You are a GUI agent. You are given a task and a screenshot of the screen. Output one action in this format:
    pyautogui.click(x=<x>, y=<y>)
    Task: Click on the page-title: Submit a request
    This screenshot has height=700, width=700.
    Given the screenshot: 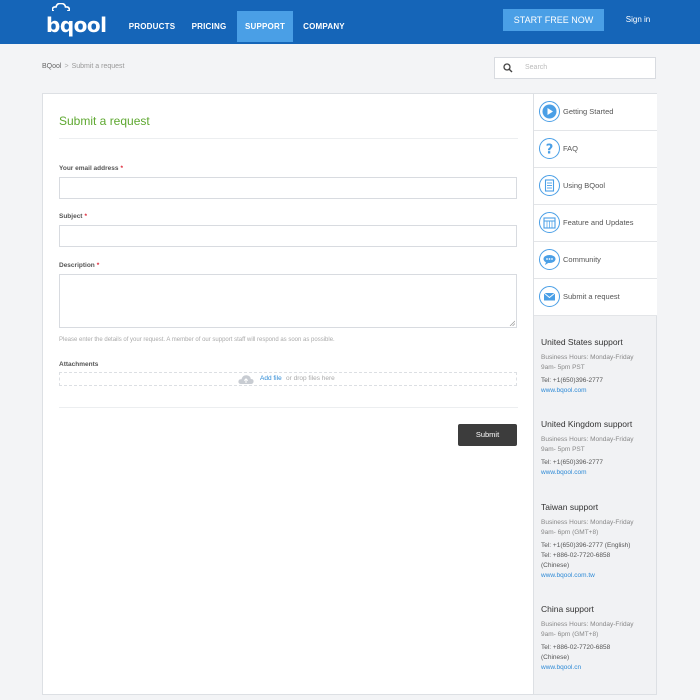 What is the action you would take?
    pyautogui.click(x=104, y=121)
    